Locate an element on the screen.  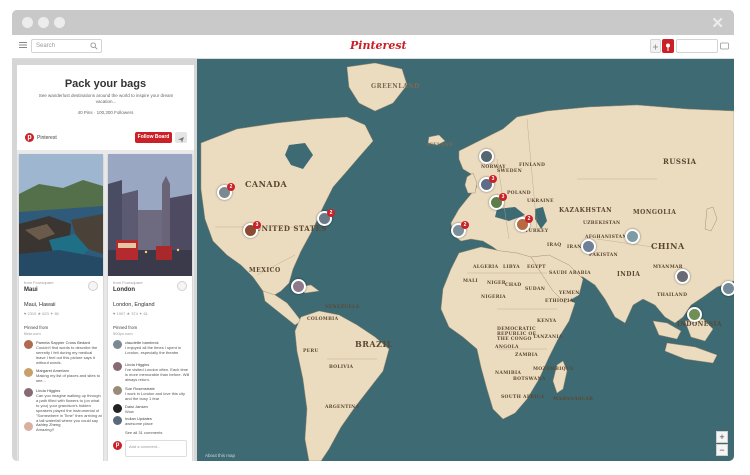
label-canada: CANADA is located at coordinates (266, 184).